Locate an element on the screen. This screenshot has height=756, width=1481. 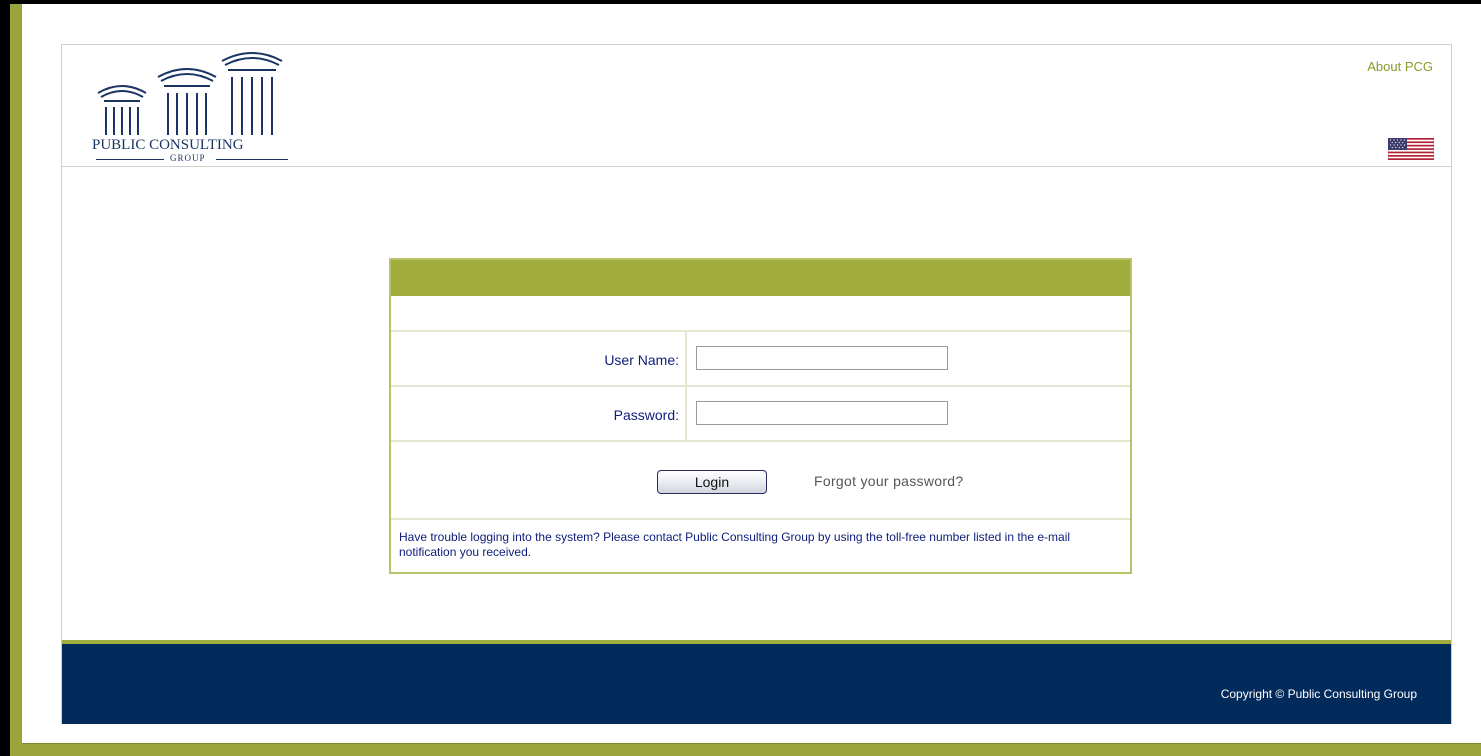
columns-logo-icon is located at coordinates (190, 93).